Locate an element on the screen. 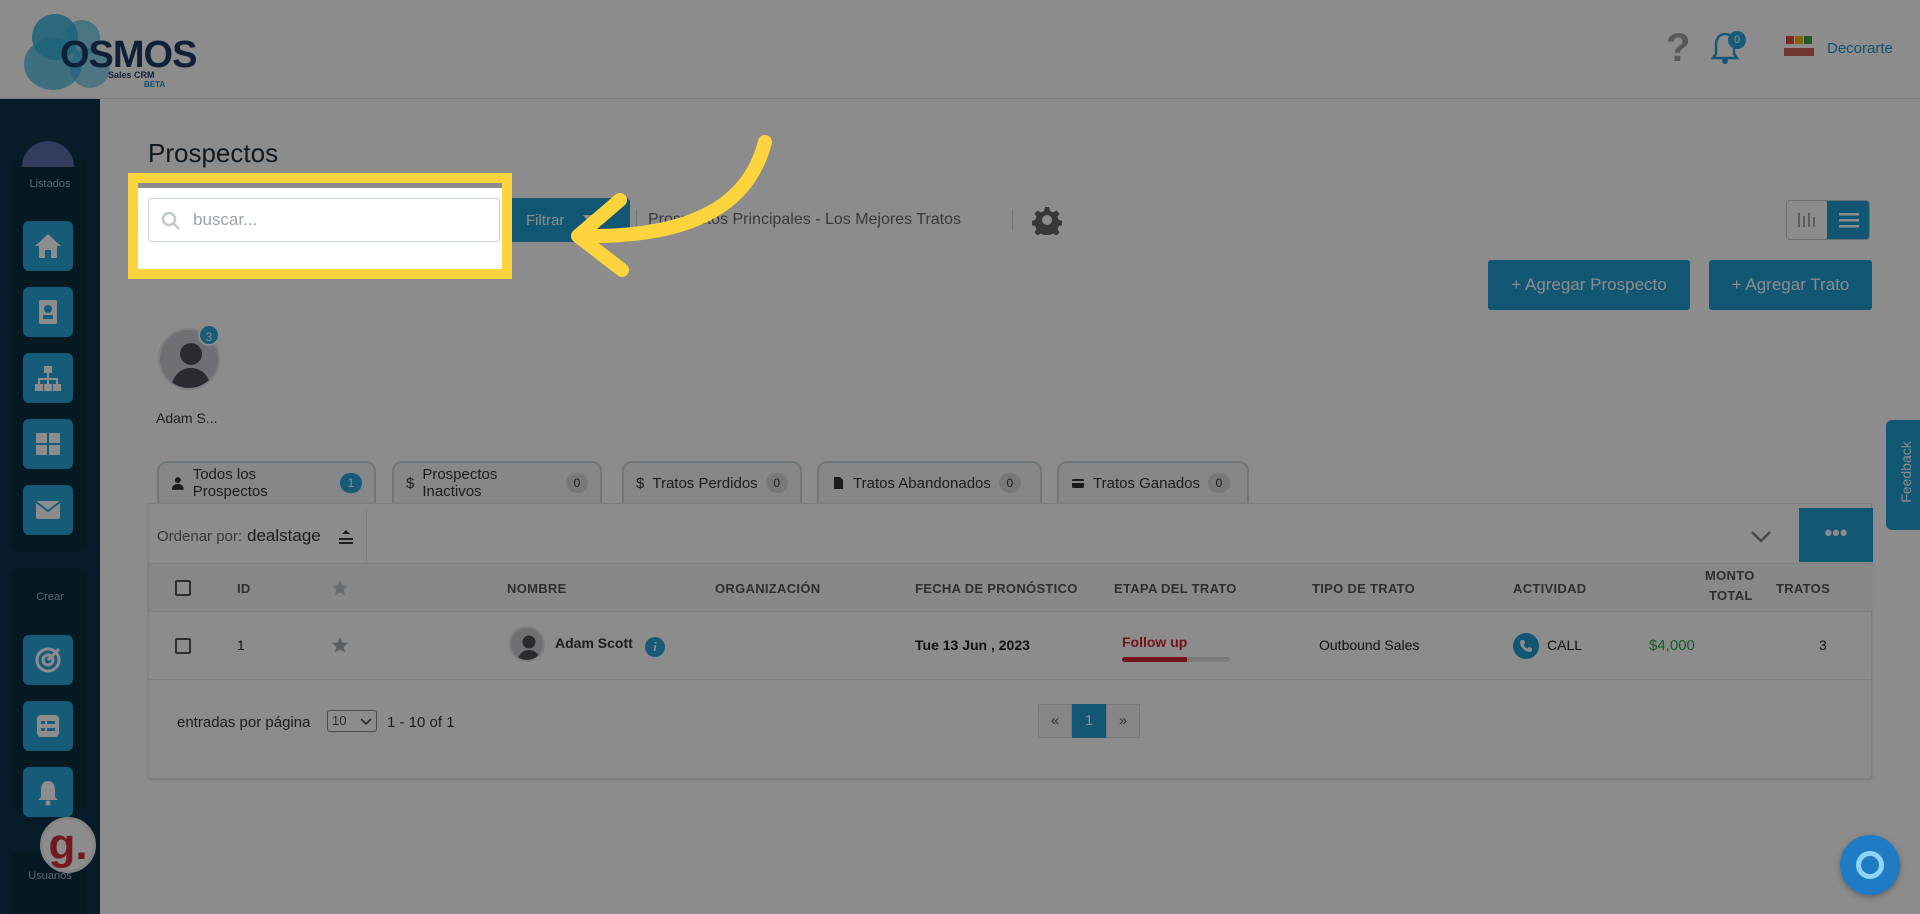 The width and height of the screenshot is (1920, 914). tab-label: Tratos Perdidos is located at coordinates (705, 483).